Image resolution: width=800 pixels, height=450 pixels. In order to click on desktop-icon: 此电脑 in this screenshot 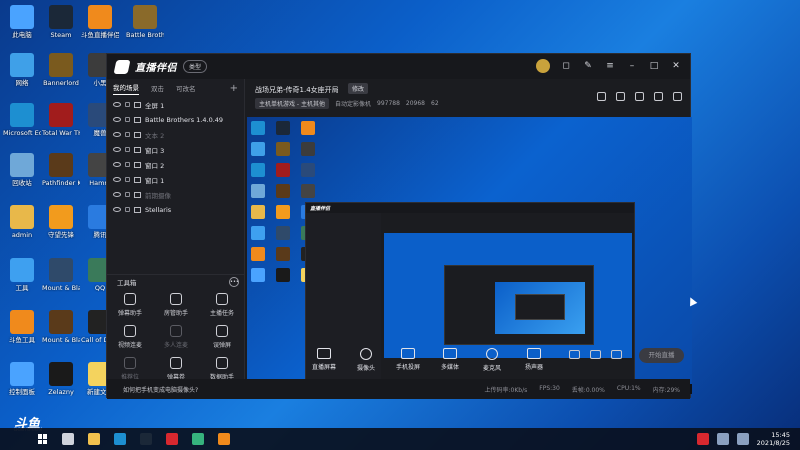, I will do `click(22, 22)`.